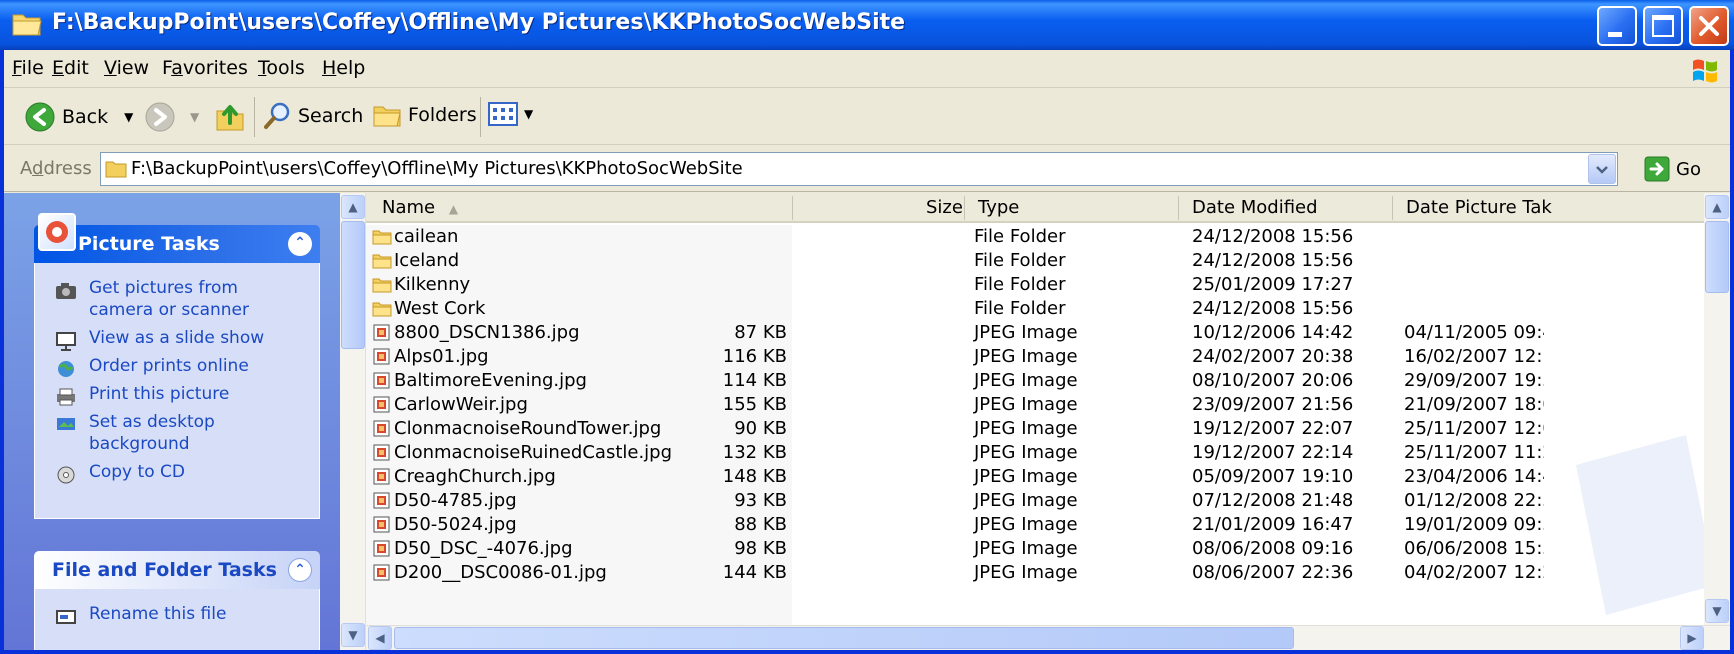  Describe the element at coordinates (78, 117) in the screenshot. I see `back-button: Back ▼` at that location.